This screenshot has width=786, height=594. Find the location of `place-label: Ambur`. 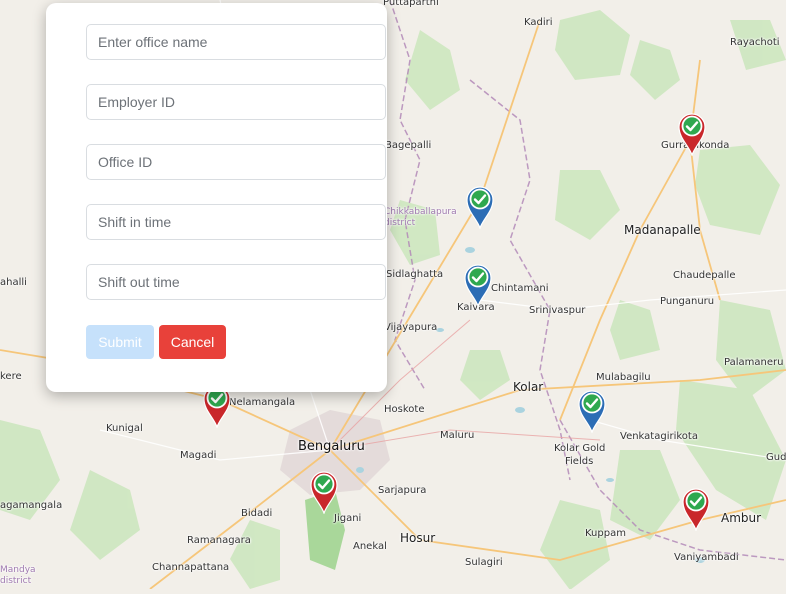

place-label: Ambur is located at coordinates (741, 518).